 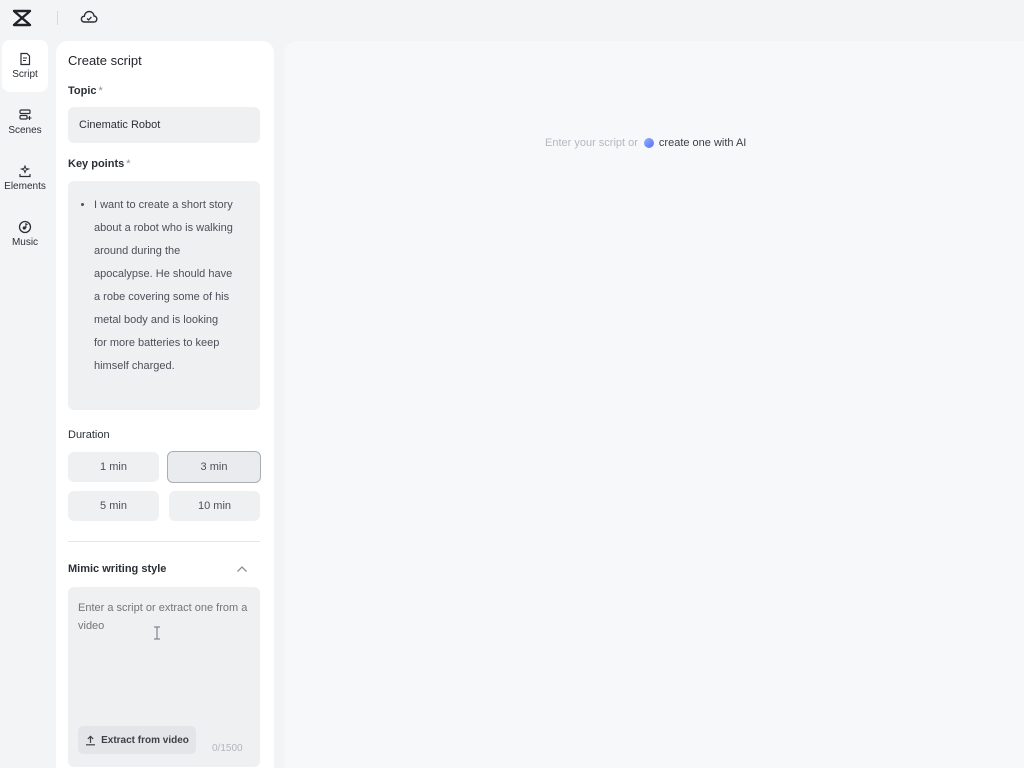 What do you see at coordinates (57, 18) in the screenshot?
I see `topbar-divider` at bounding box center [57, 18].